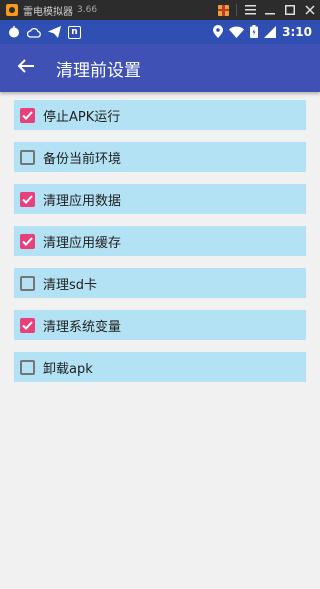 The width and height of the screenshot is (320, 589). Describe the element at coordinates (160, 68) in the screenshot. I see `app-bar: 清理前设置` at that location.